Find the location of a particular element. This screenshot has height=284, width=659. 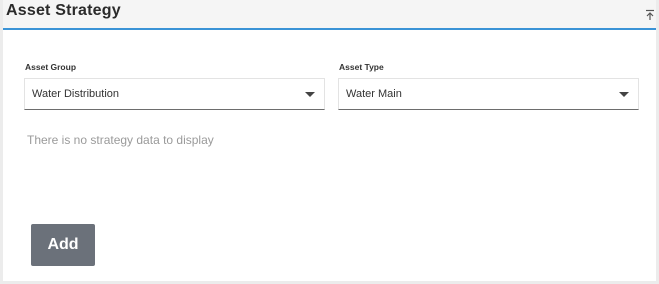

panel-header: Asset Strategy is located at coordinates (329, 15).